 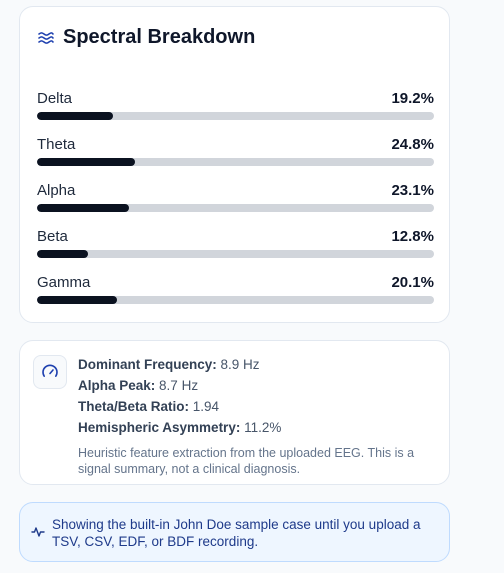 What do you see at coordinates (255, 406) in the screenshot?
I see `metric-theta-beta-ratio: Theta/Beta Ratio: 1.94` at bounding box center [255, 406].